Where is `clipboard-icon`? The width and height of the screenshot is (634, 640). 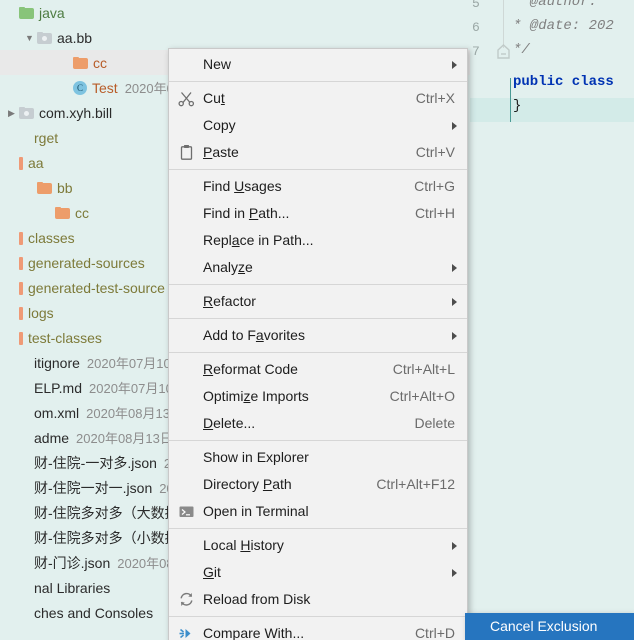 clipboard-icon is located at coordinates (186, 152).